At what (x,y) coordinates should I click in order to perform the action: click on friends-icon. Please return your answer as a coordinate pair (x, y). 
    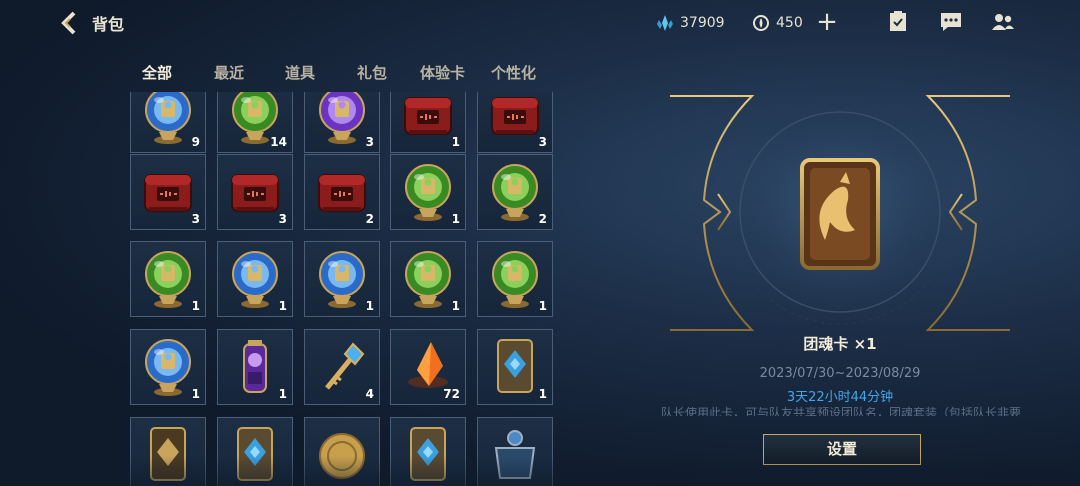
    Looking at the image, I should click on (1003, 22).